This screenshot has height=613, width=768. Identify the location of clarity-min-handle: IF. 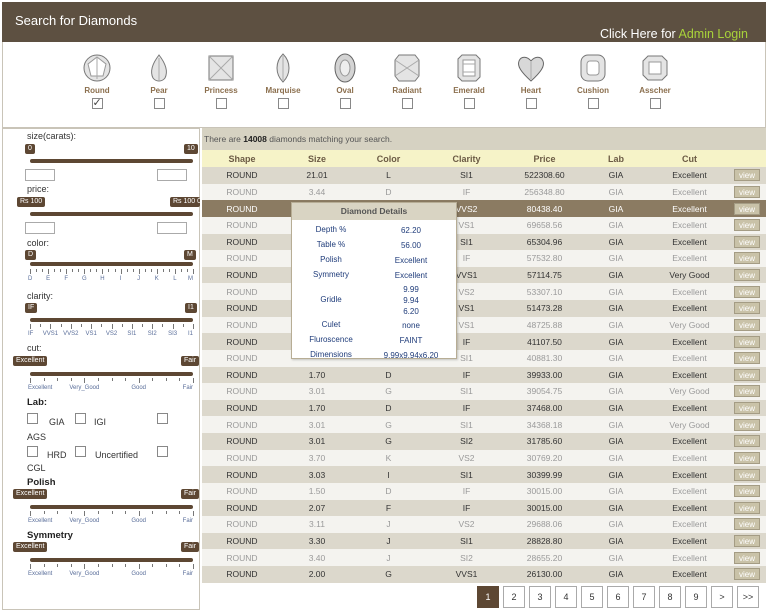
(31, 308).